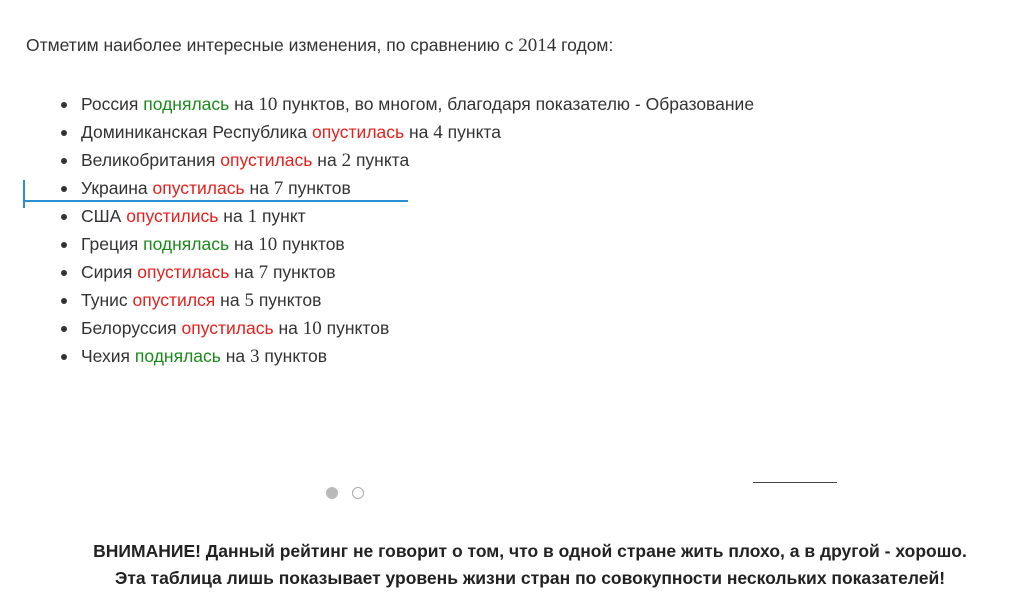  Describe the element at coordinates (795, 482) in the screenshot. I see `divider-line` at that location.